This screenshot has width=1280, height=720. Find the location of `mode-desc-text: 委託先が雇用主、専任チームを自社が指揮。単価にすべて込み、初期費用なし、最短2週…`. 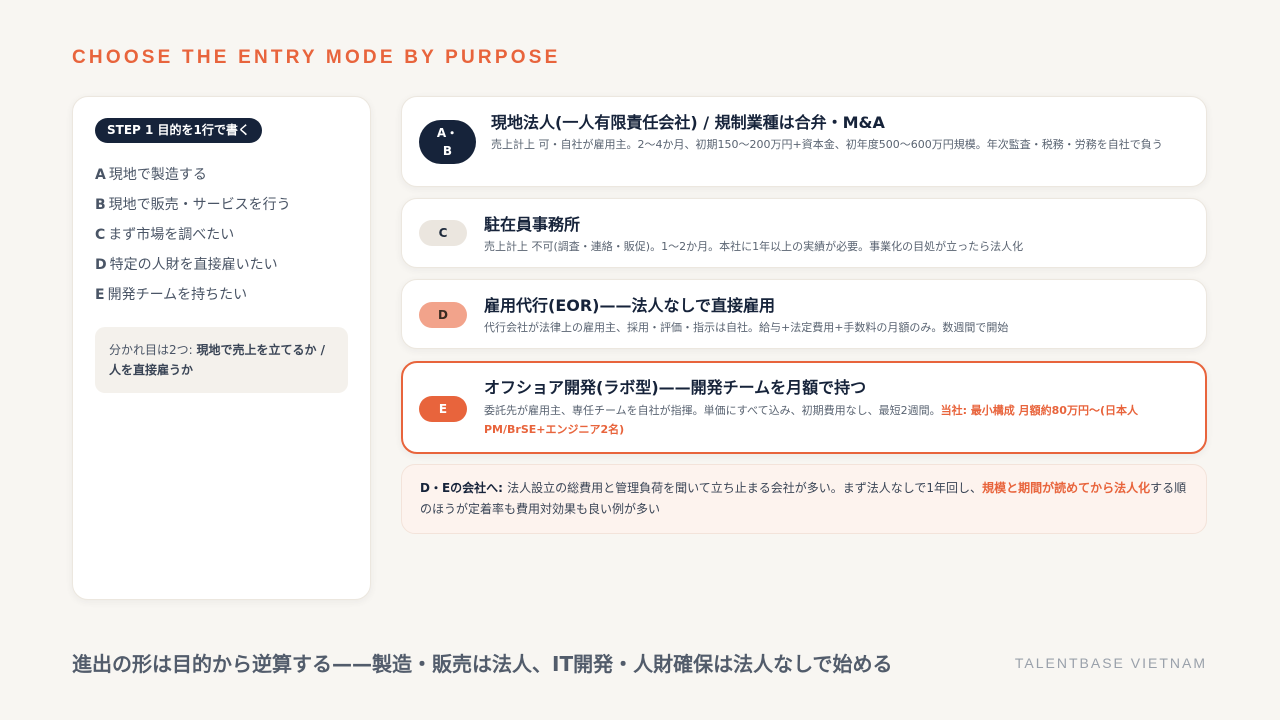

mode-desc-text: 委託先が雇用主、専任チームを自社が指揮。単価にすべて込み、初期費用なし、最短2週… is located at coordinates (712, 410).